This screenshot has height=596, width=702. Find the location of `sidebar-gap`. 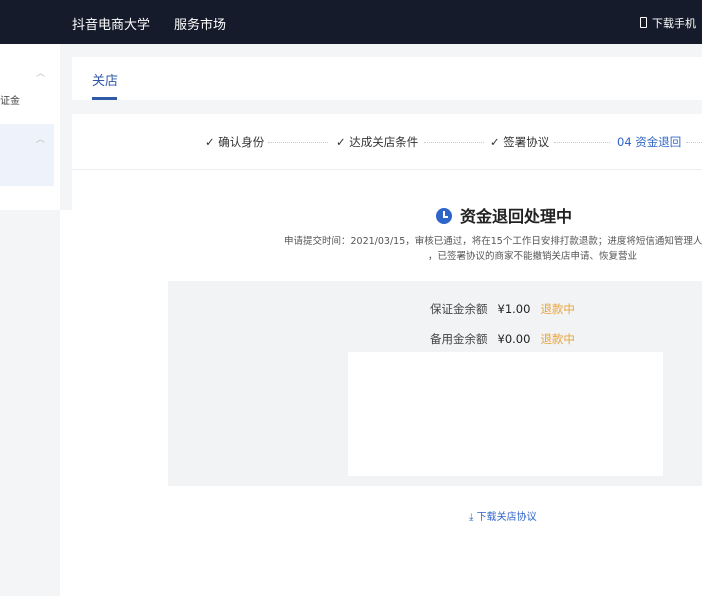

sidebar-gap is located at coordinates (66, 403).